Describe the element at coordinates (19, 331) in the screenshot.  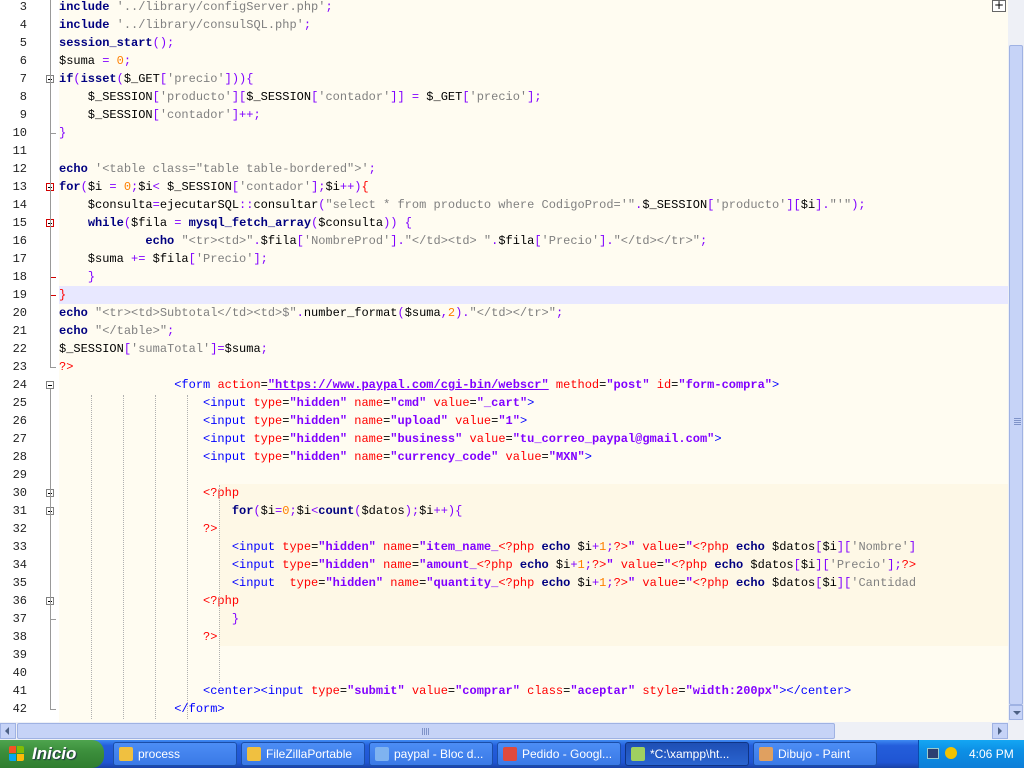
I see `line-number: 21` at that location.